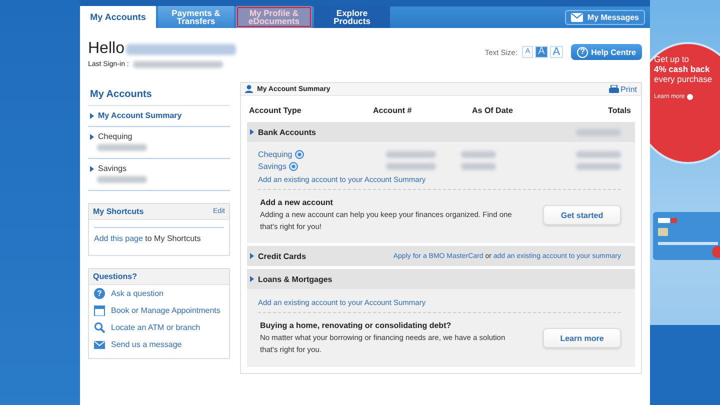 This screenshot has width=720, height=405. I want to click on column-header: As Of Date, so click(493, 110).